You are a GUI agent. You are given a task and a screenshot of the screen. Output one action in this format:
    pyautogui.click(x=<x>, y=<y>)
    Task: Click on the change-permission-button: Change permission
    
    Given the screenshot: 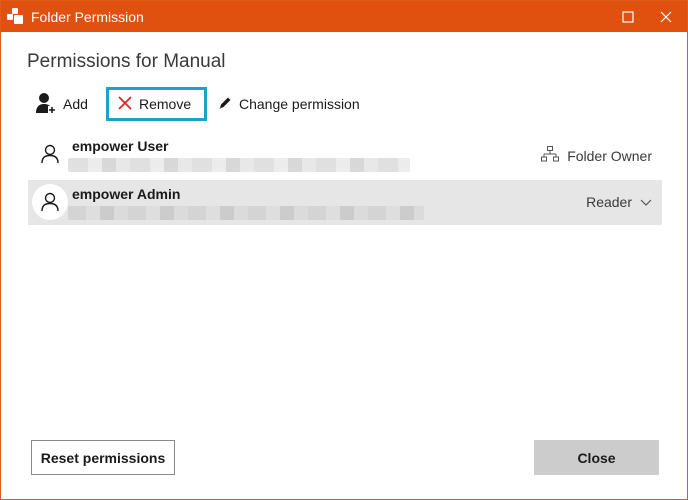 What is the action you would take?
    pyautogui.click(x=297, y=104)
    